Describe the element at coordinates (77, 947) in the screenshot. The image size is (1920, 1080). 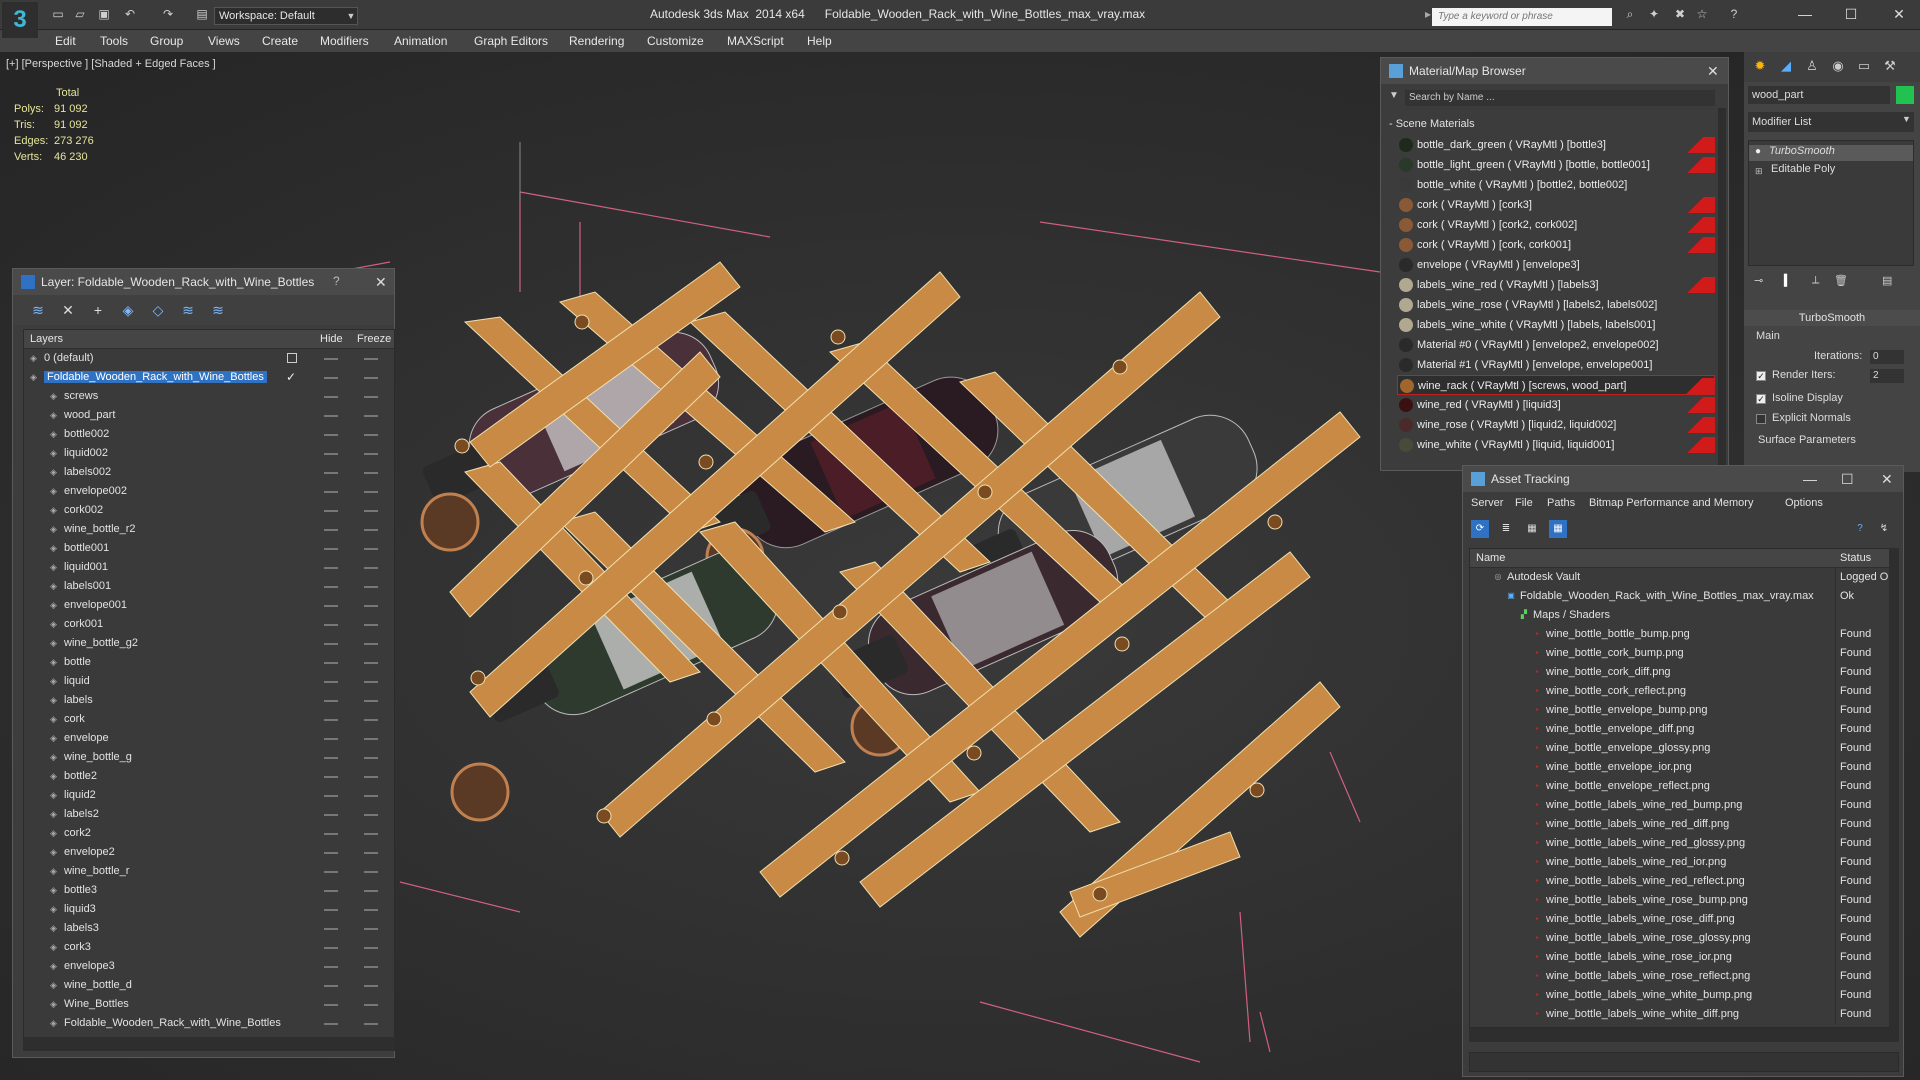
I see `layer-name: cork3` at that location.